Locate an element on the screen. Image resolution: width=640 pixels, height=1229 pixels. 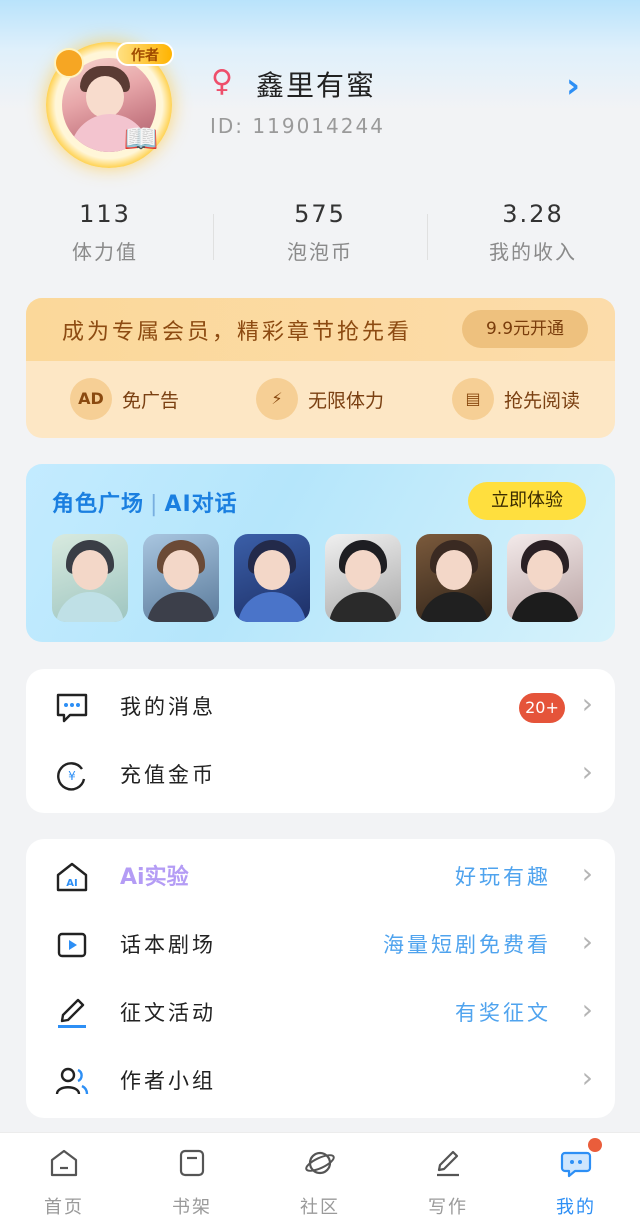
profile-face-icon is located at coordinates (576, 1164).